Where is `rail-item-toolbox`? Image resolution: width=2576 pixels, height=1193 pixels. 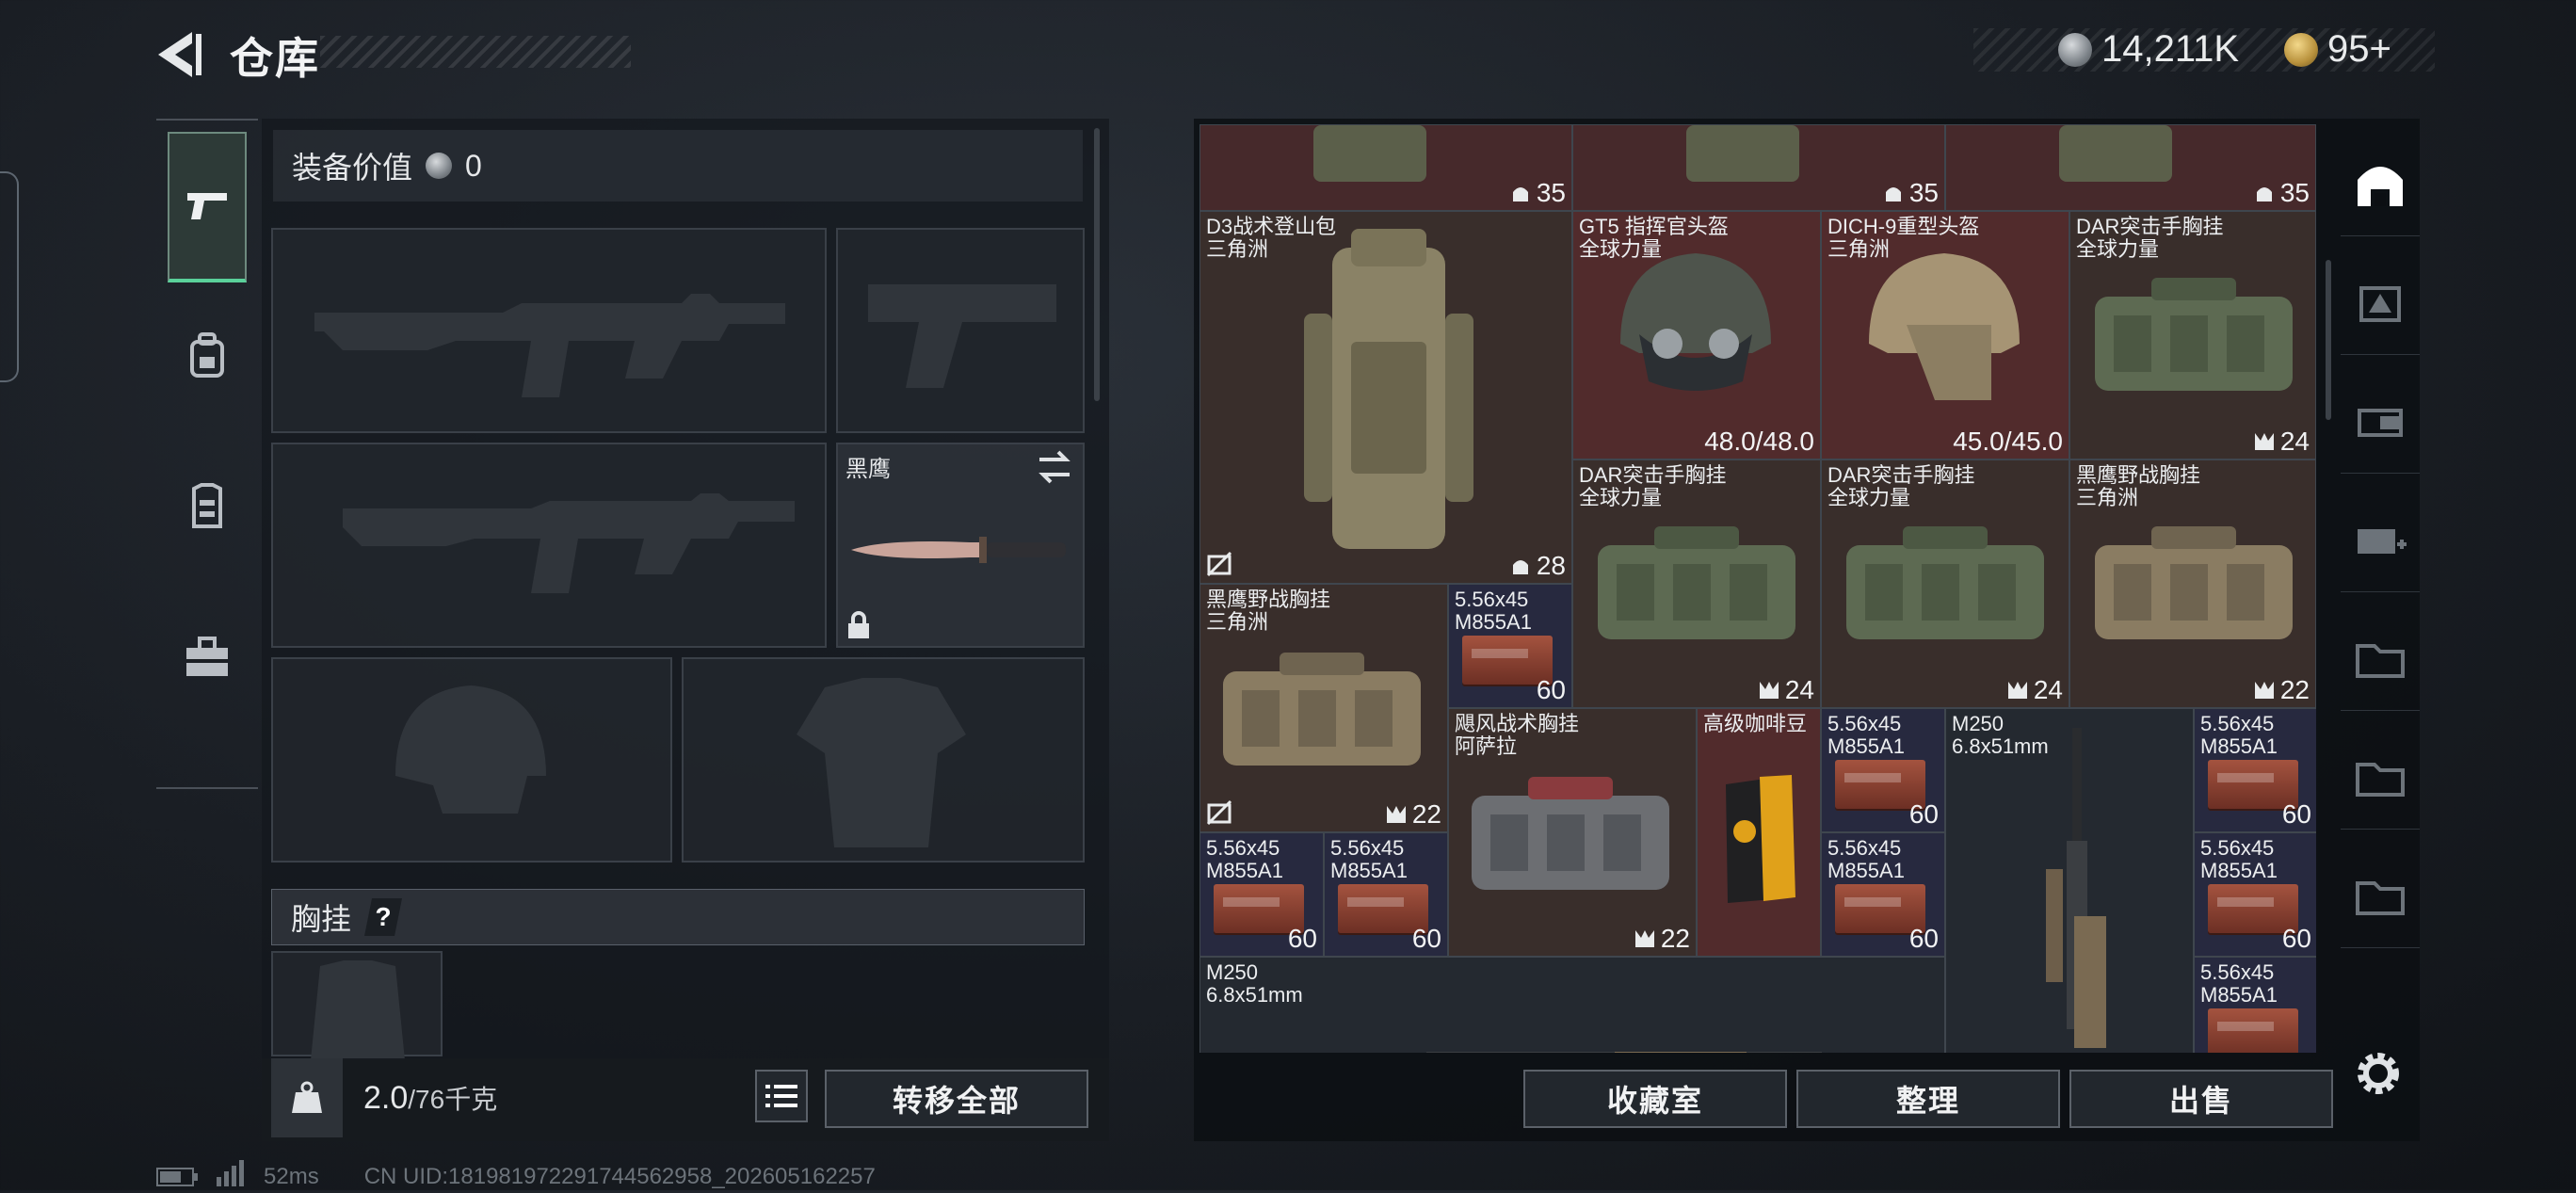
rail-item-toolbox is located at coordinates (207, 657).